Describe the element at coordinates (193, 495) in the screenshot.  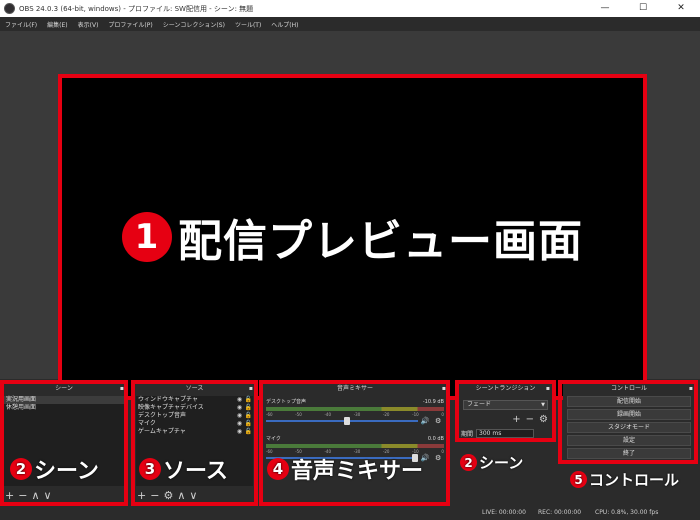
I see `move-source-down-button: ∨` at that location.